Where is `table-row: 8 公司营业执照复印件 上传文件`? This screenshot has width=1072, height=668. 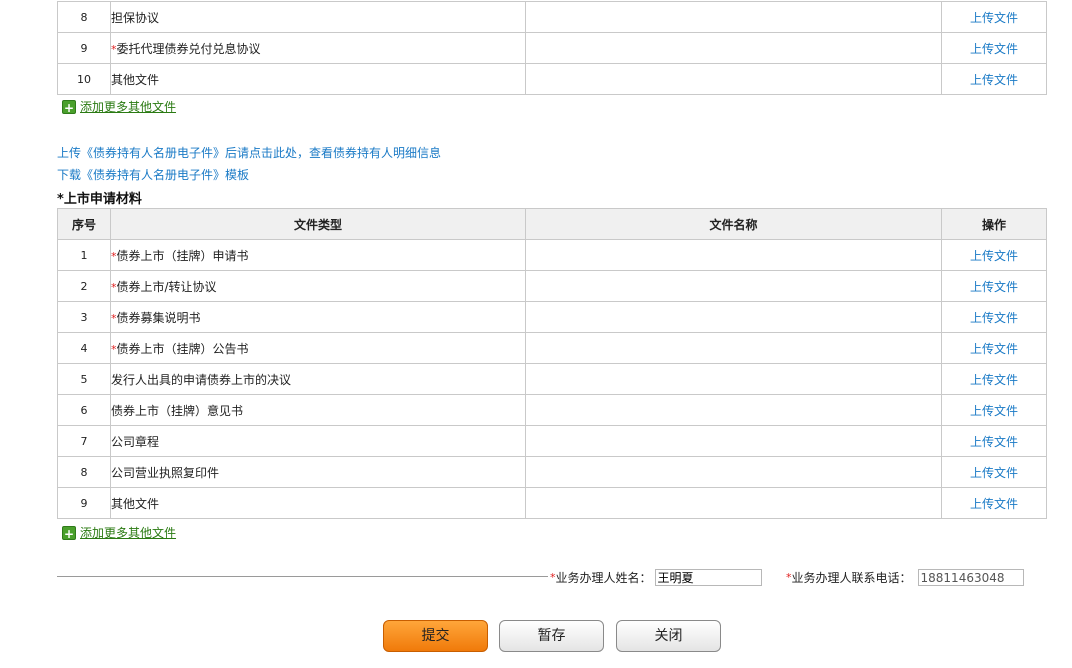
table-row: 8 公司营业执照复印件 上传文件 is located at coordinates (552, 472).